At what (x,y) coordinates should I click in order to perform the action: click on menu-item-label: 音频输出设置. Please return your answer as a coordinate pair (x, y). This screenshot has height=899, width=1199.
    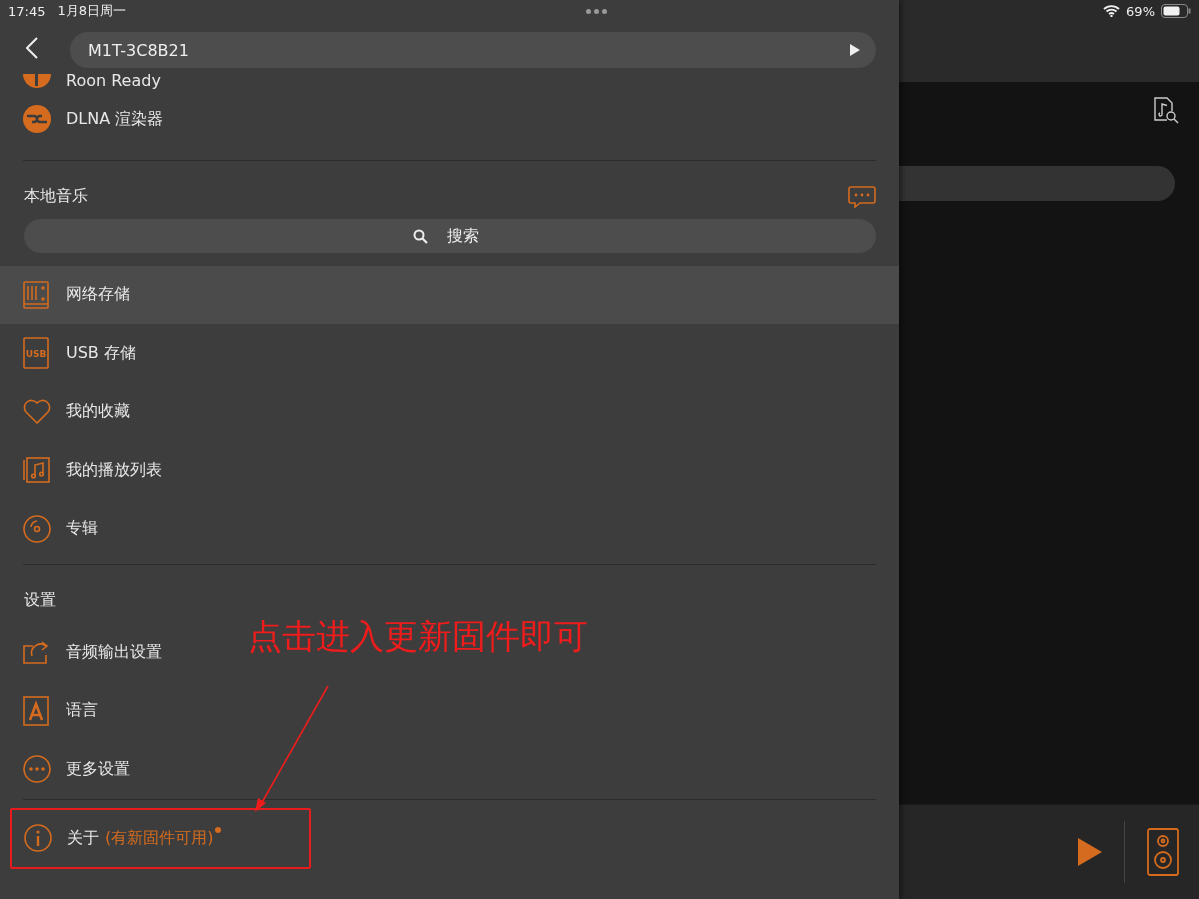
    Looking at the image, I should click on (114, 652).